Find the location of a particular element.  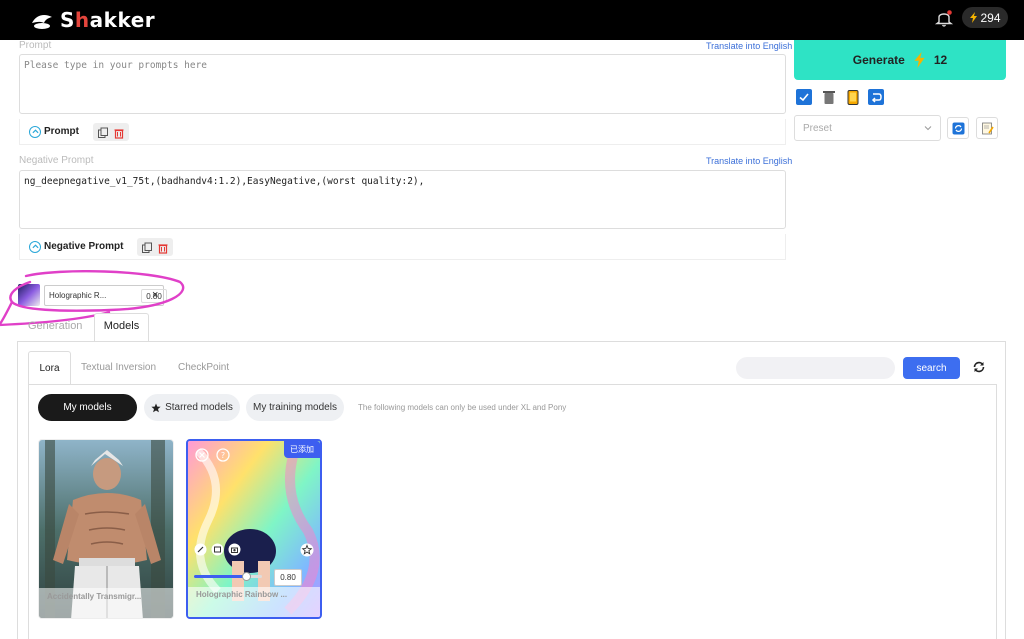

logo-icon is located at coordinates (42, 22).